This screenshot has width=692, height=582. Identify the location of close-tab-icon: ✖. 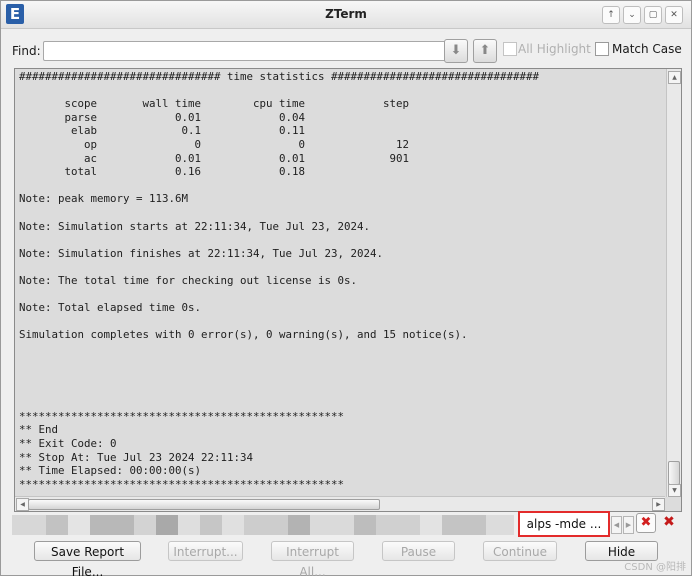
(646, 523).